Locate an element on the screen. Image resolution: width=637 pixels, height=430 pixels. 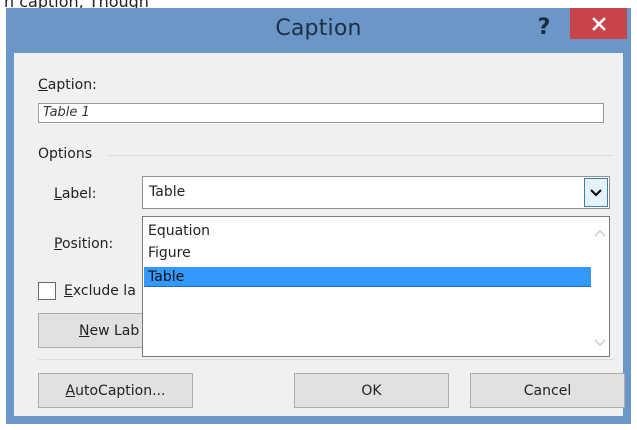
scroll-up-icon is located at coordinates (600, 233).